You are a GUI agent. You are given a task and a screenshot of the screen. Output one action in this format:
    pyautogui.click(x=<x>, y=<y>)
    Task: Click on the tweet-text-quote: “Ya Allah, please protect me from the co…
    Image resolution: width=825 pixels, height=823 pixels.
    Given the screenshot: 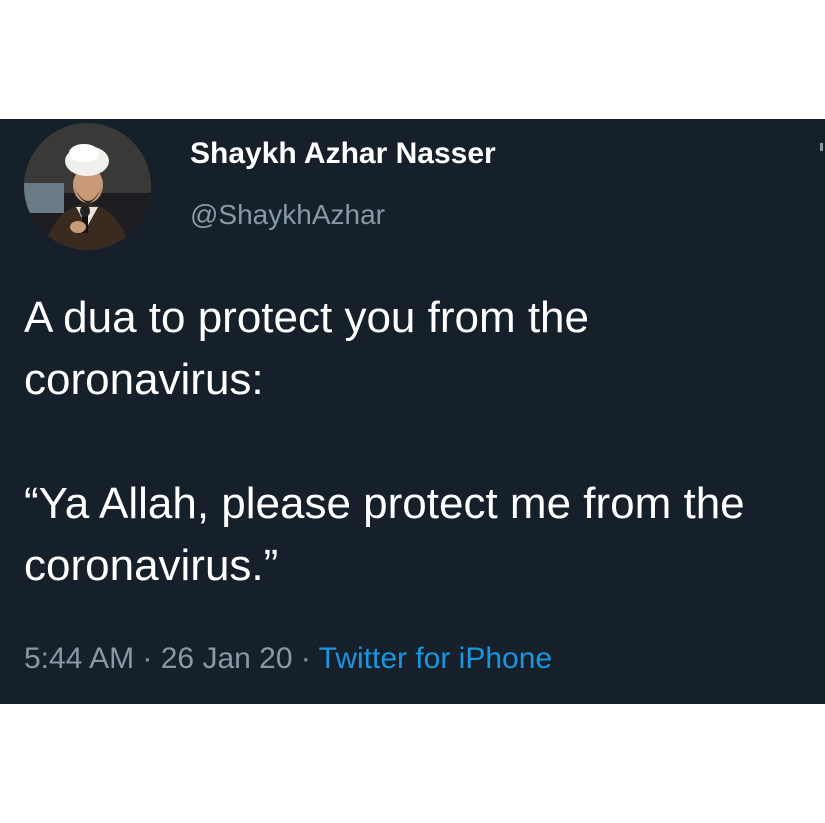 What is the action you would take?
    pyautogui.click(x=390, y=534)
    